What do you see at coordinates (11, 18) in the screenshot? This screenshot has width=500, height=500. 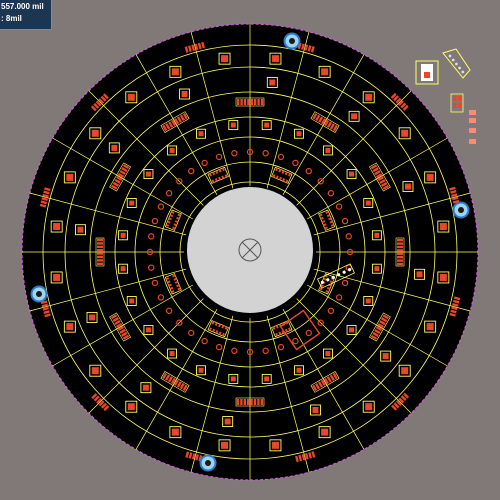 I see `grid-readout: : 8mil` at bounding box center [11, 18].